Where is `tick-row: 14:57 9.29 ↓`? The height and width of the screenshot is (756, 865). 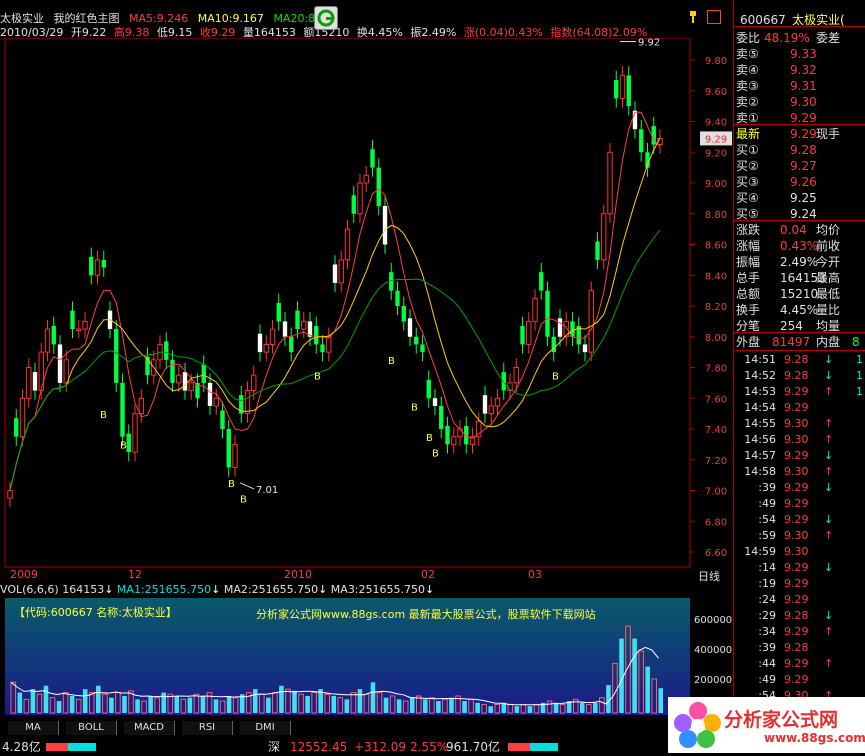
tick-row: 14:57 9.29 ↓ is located at coordinates (799, 456).